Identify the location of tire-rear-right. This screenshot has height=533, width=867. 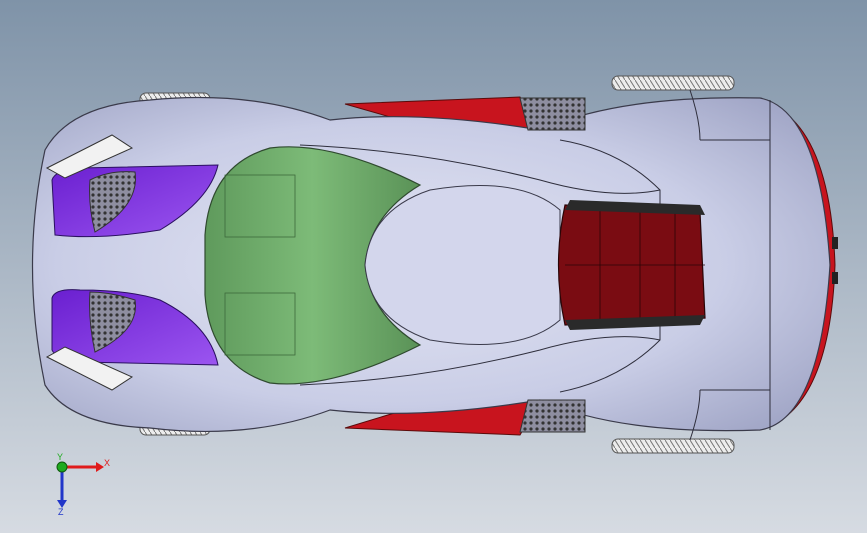
(673, 446).